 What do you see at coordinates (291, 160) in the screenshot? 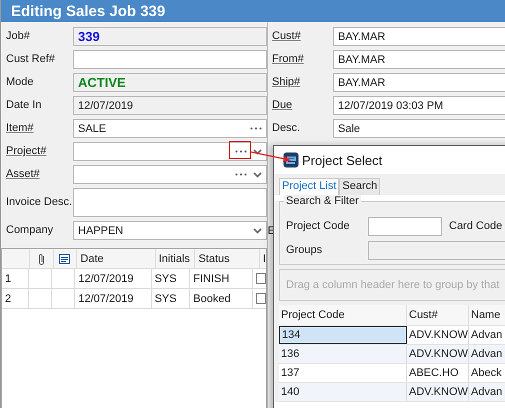
I see `app-logo-icon` at bounding box center [291, 160].